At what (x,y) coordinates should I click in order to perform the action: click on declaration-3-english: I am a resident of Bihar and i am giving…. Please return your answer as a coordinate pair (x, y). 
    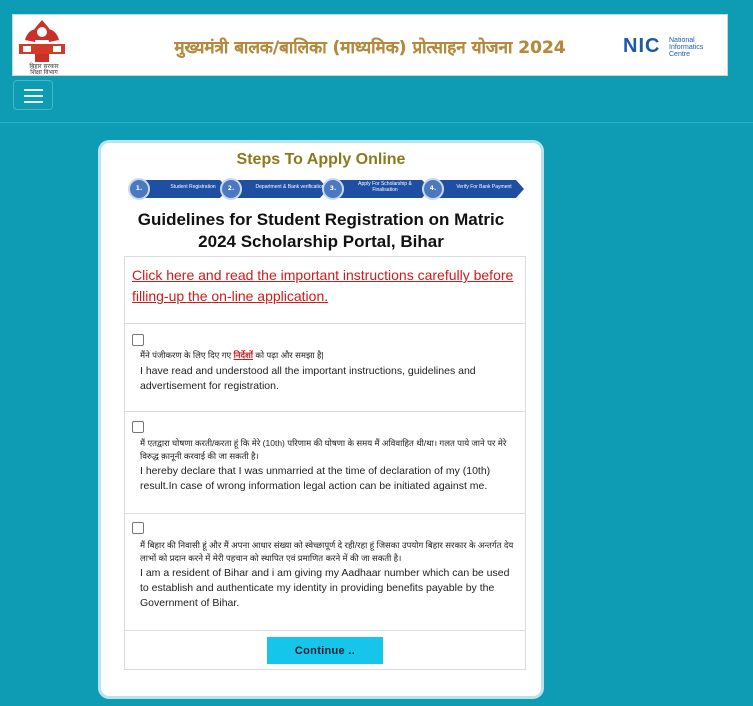
    Looking at the image, I should click on (325, 588).